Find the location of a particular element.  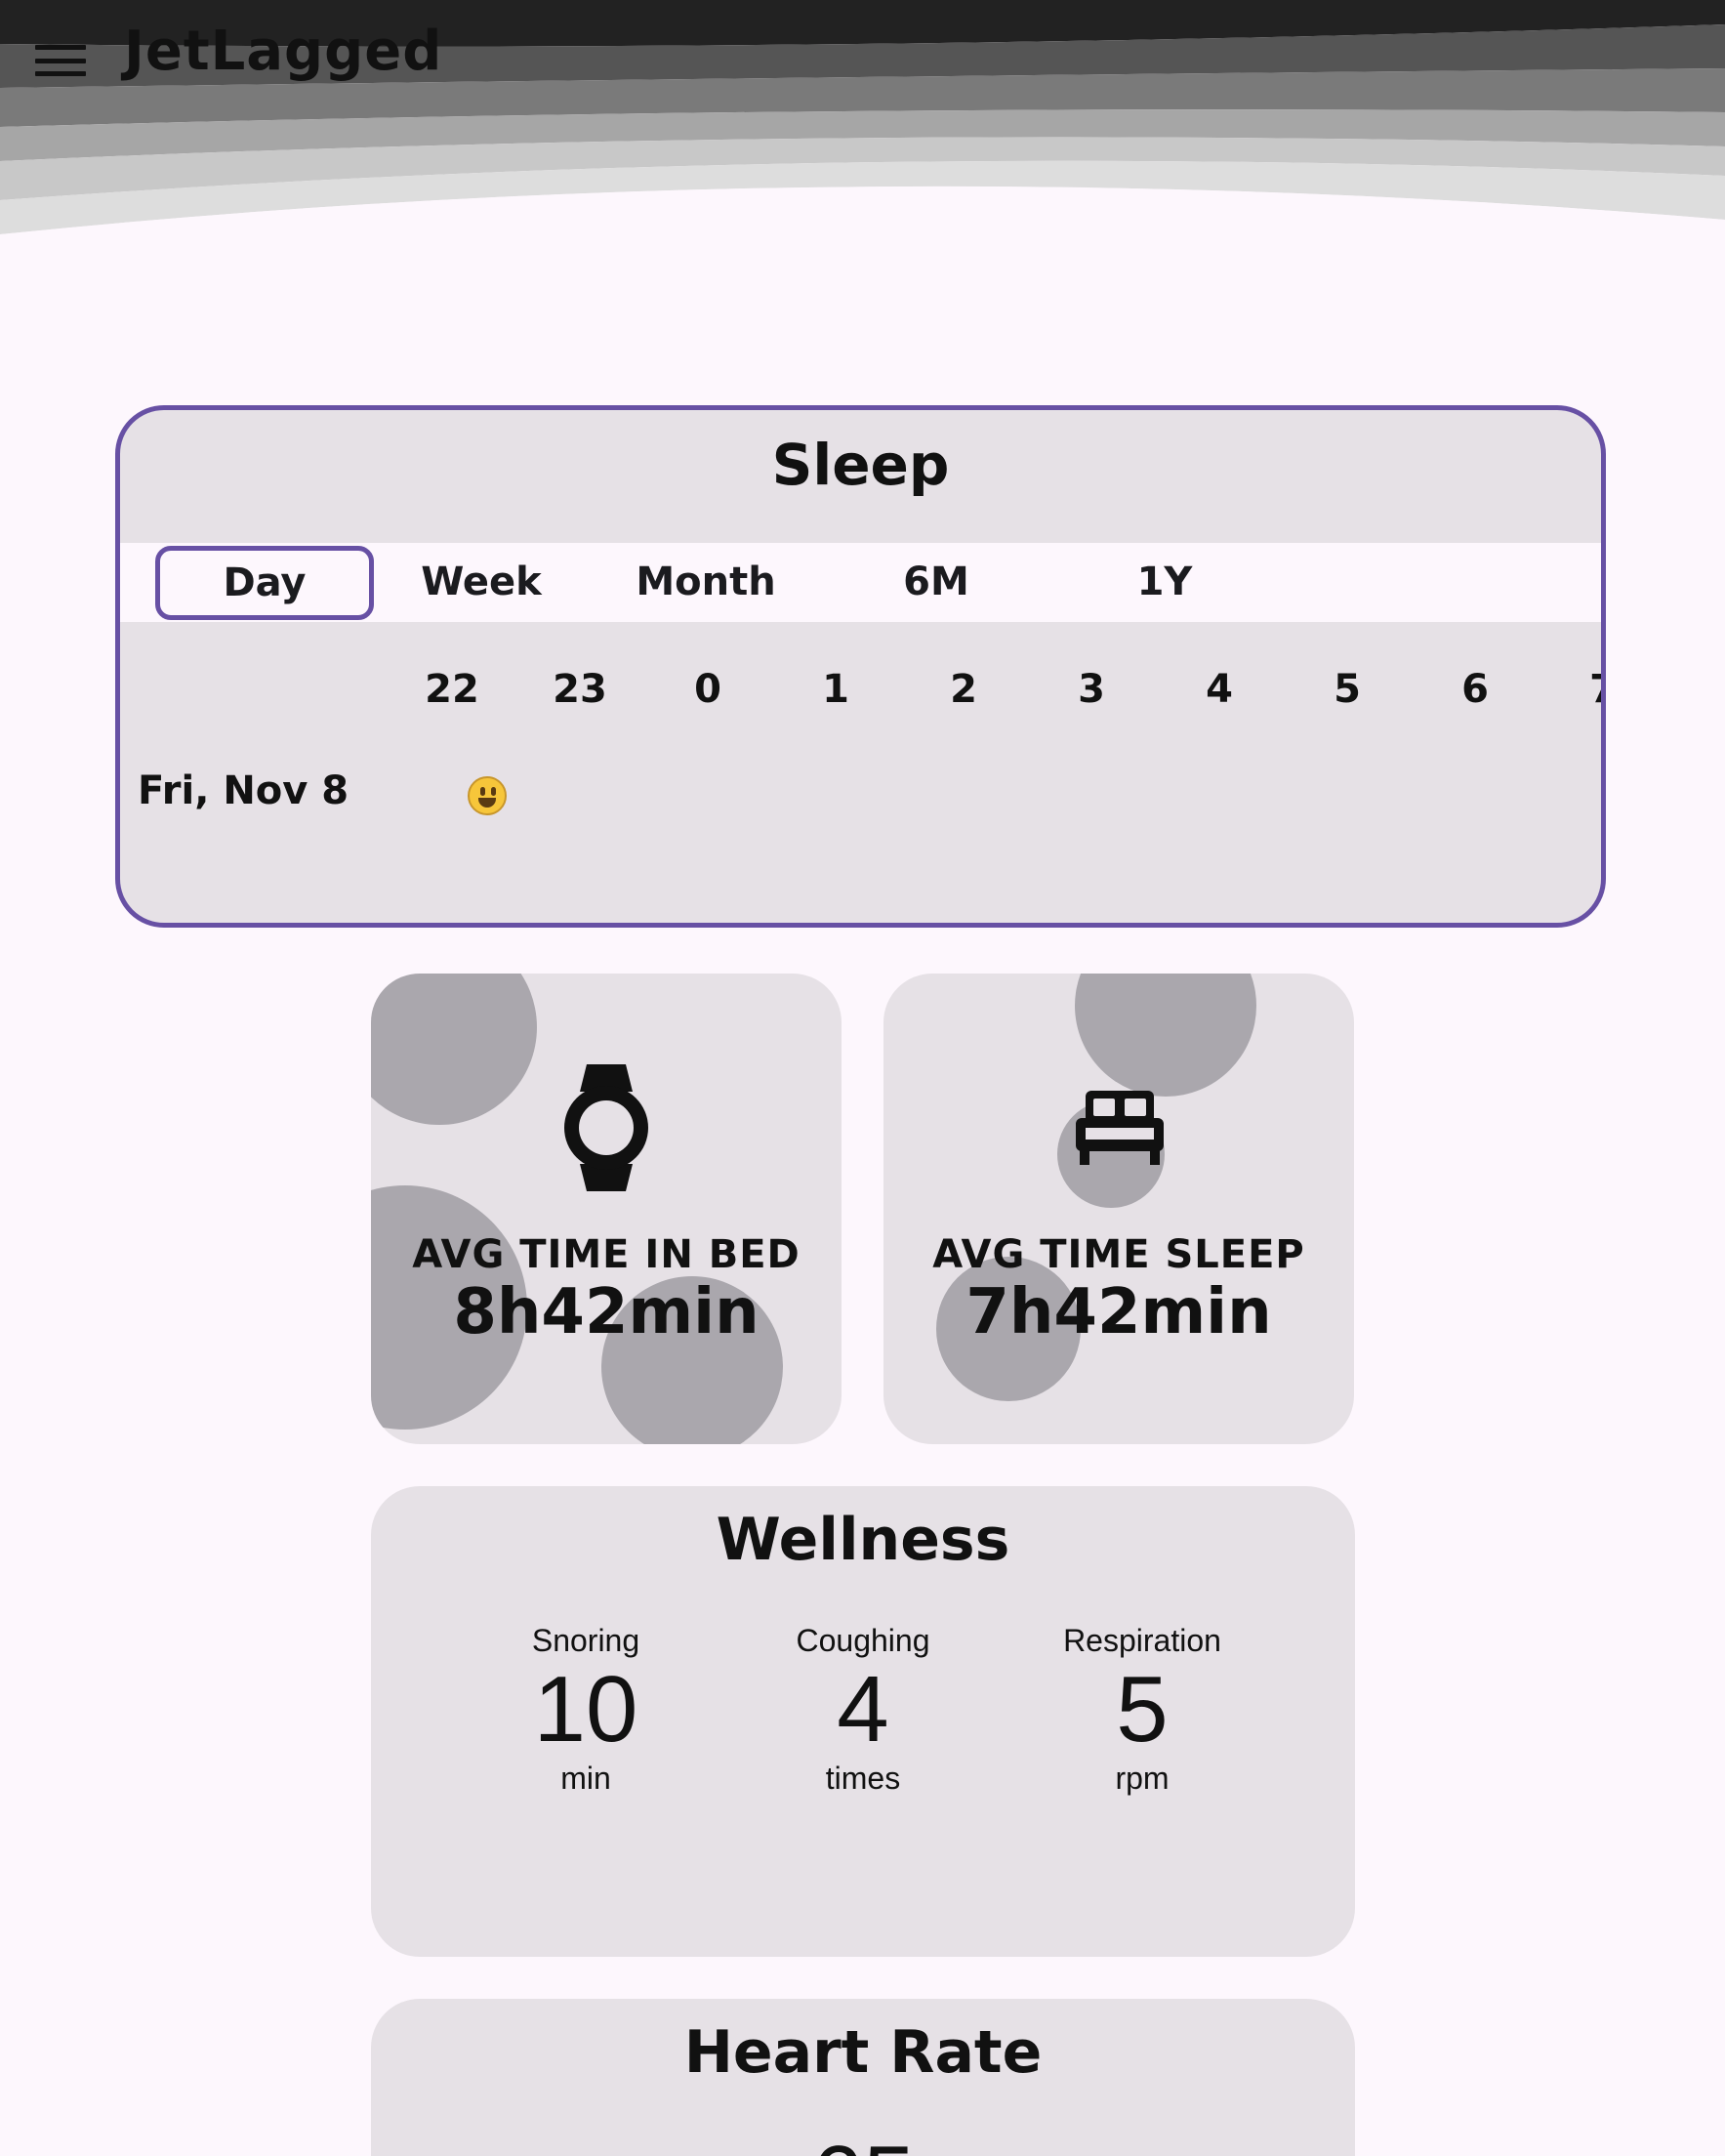

watch-icon is located at coordinates (606, 1127).